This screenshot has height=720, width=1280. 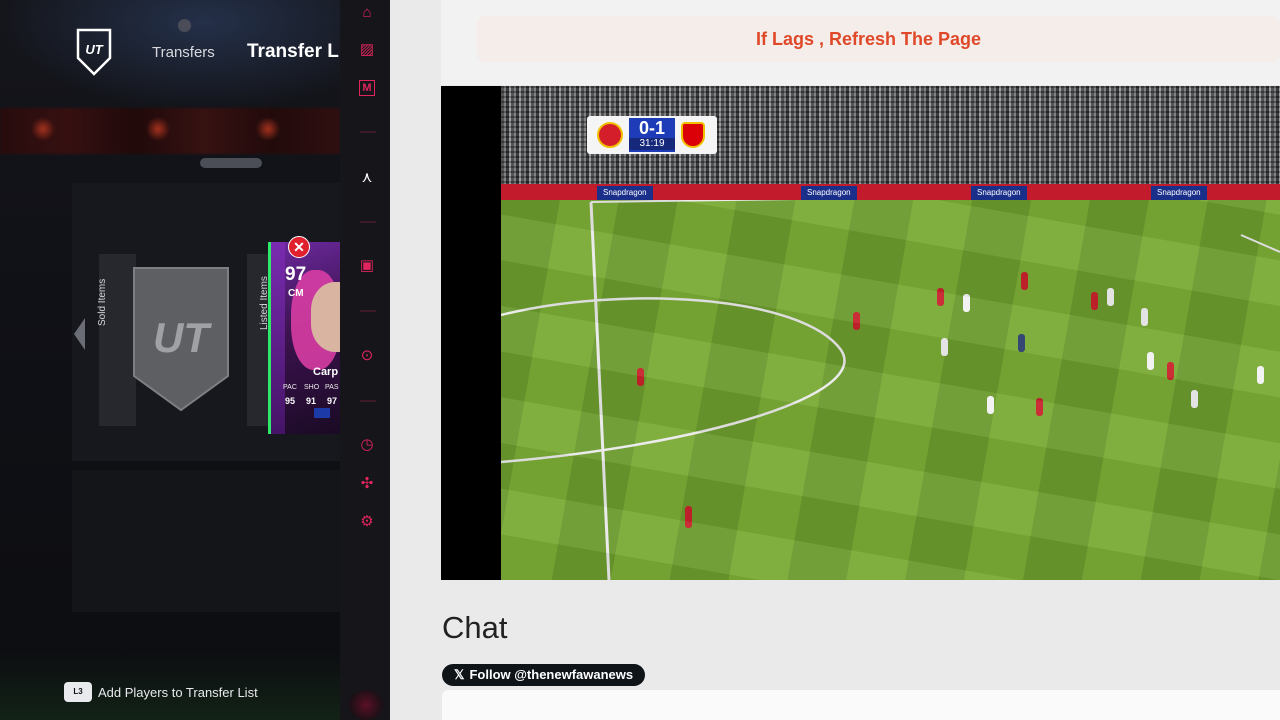 What do you see at coordinates (332, 387) in the screenshot?
I see `stat-label: PAS` at bounding box center [332, 387].